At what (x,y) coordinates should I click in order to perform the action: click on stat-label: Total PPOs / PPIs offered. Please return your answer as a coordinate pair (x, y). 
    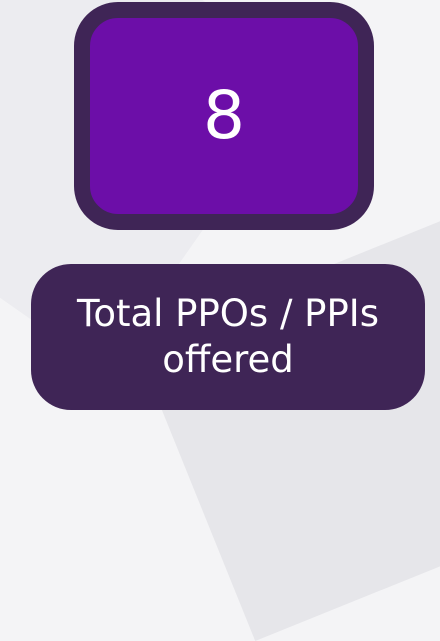
    Looking at the image, I should click on (228, 336).